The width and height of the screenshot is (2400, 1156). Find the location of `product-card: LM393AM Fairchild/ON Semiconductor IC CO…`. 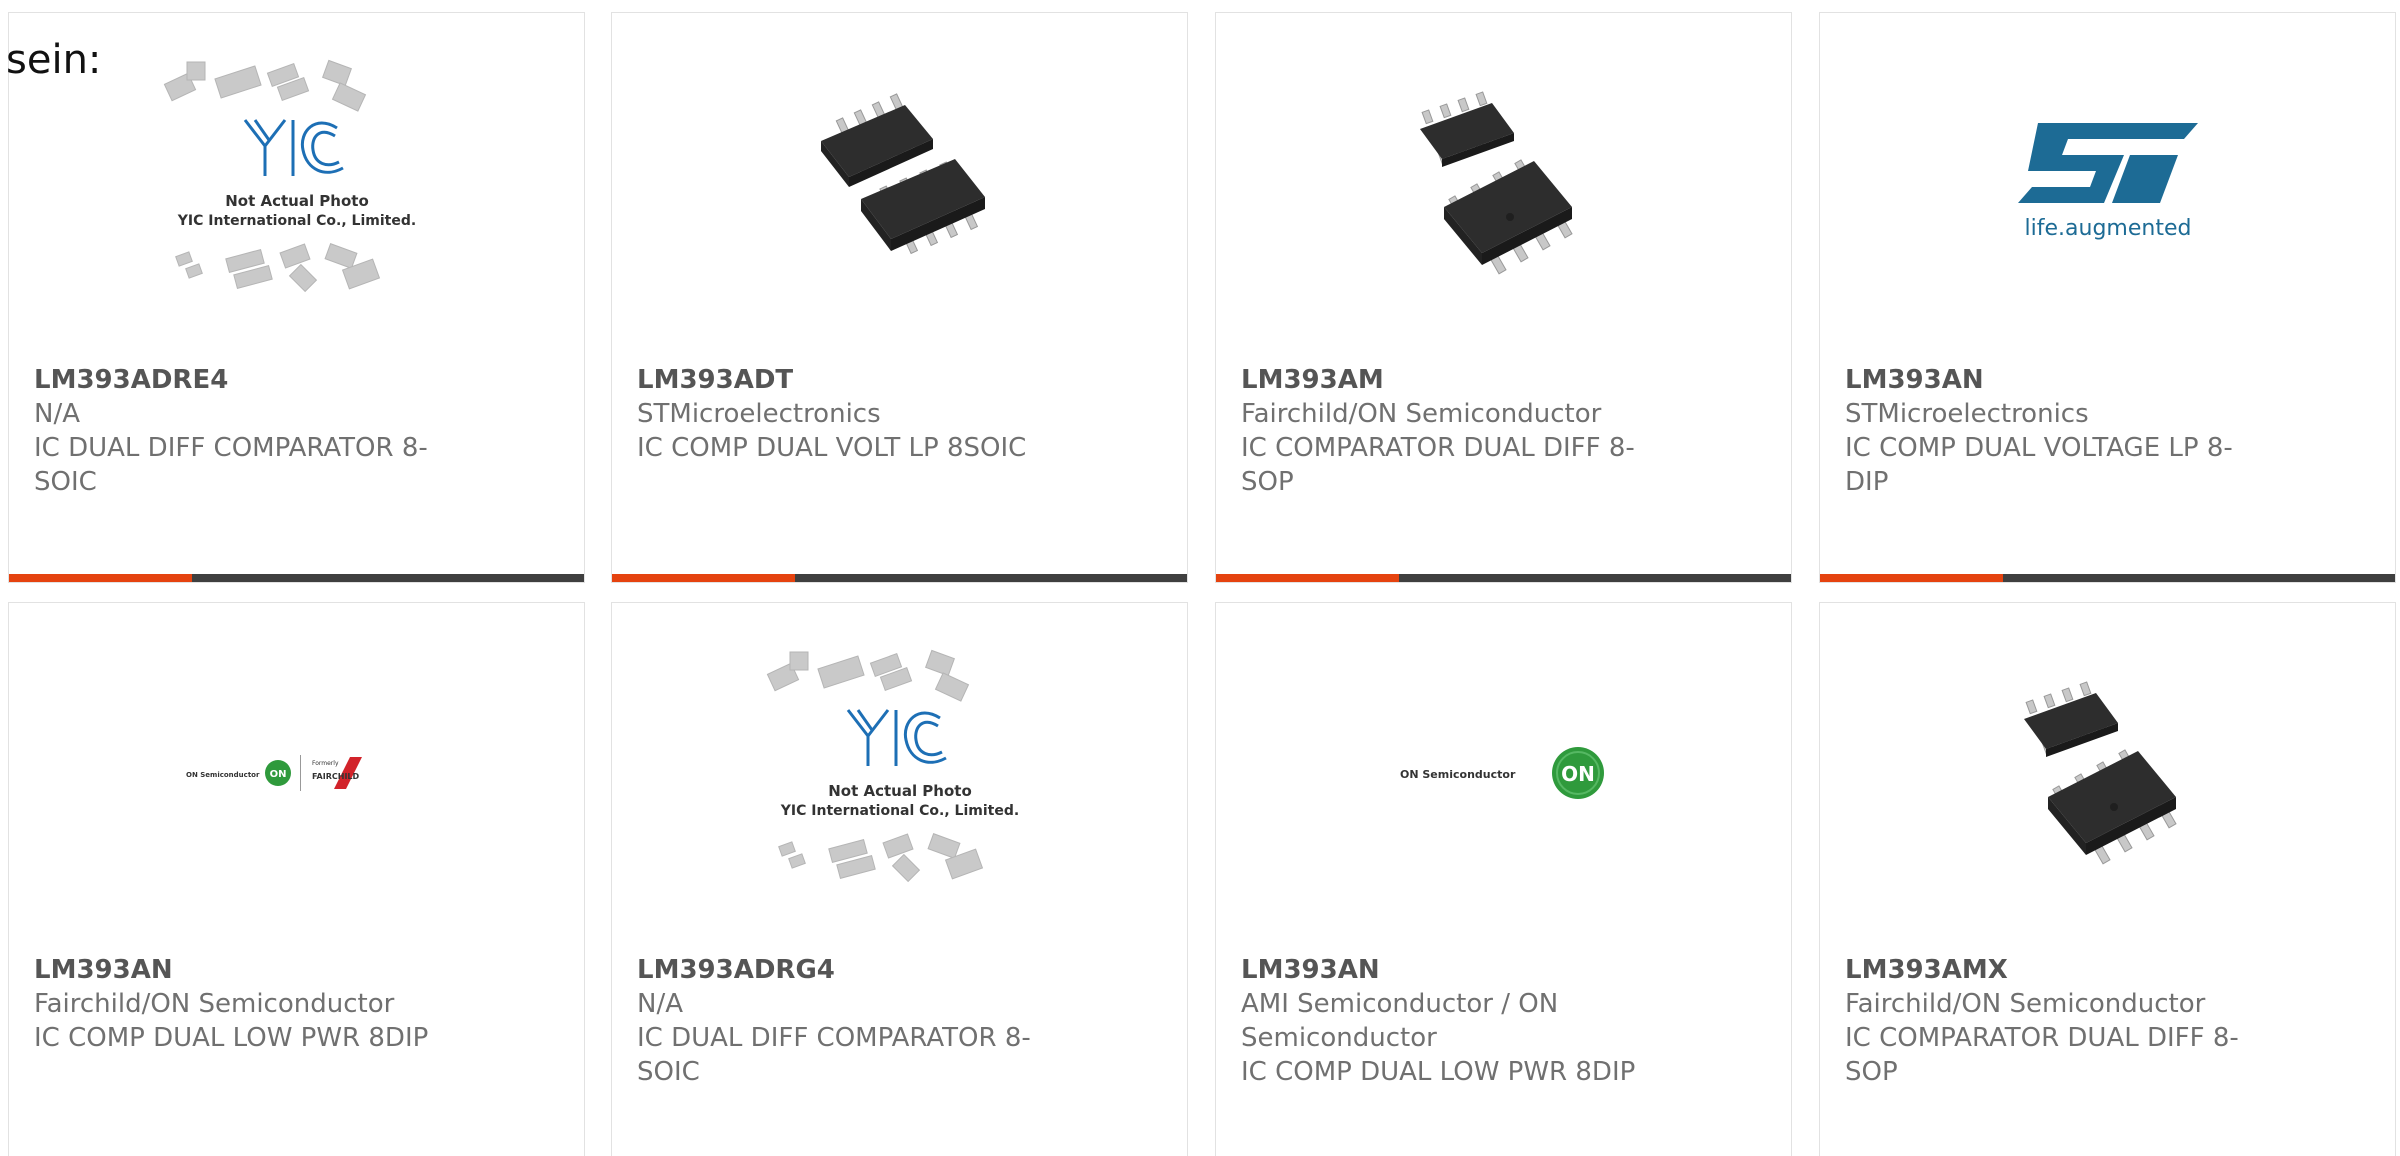

product-card: LM393AM Fairchild/ON Semiconductor IC CO… is located at coordinates (1503, 297).